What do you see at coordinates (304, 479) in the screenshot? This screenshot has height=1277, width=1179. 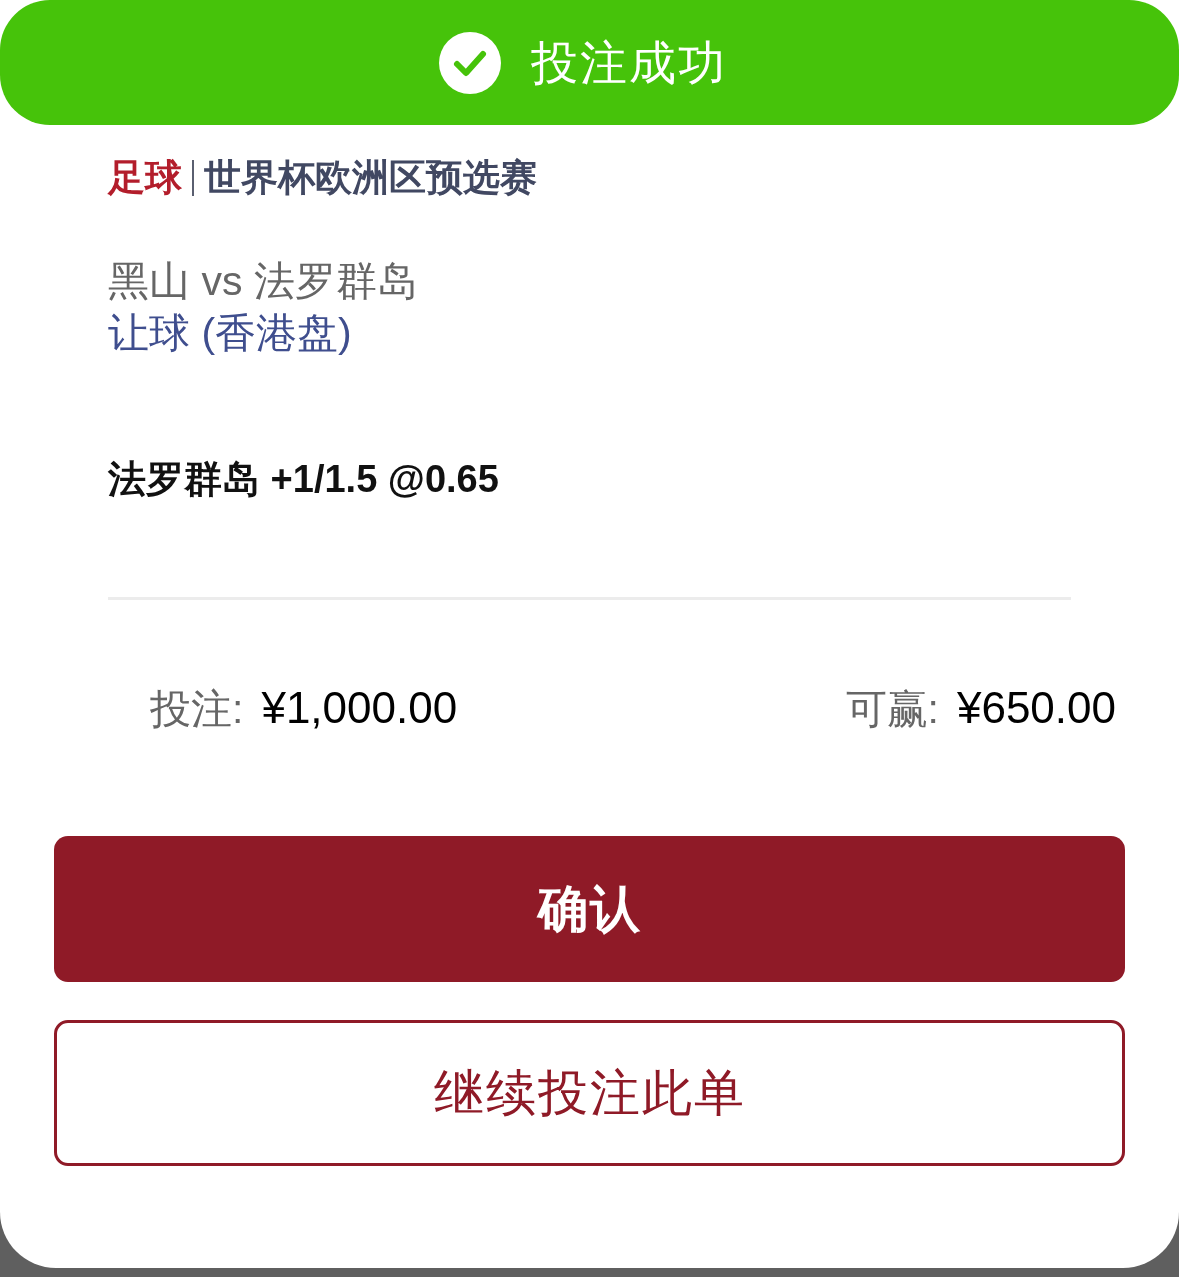 I see `bet-selection: 法罗群岛 +1/1.5 @0.65` at bounding box center [304, 479].